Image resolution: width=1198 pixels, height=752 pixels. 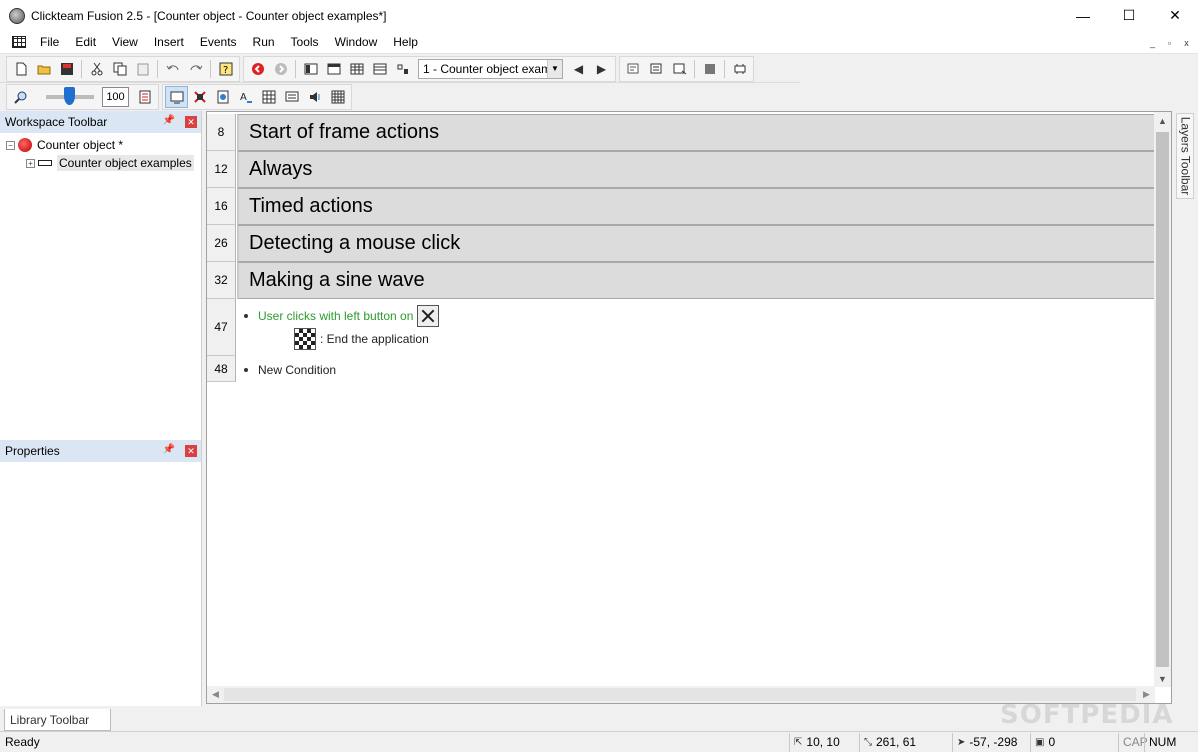 I want to click on event-group-row: 26 Detecting a mouse click, so click(x=681, y=243).